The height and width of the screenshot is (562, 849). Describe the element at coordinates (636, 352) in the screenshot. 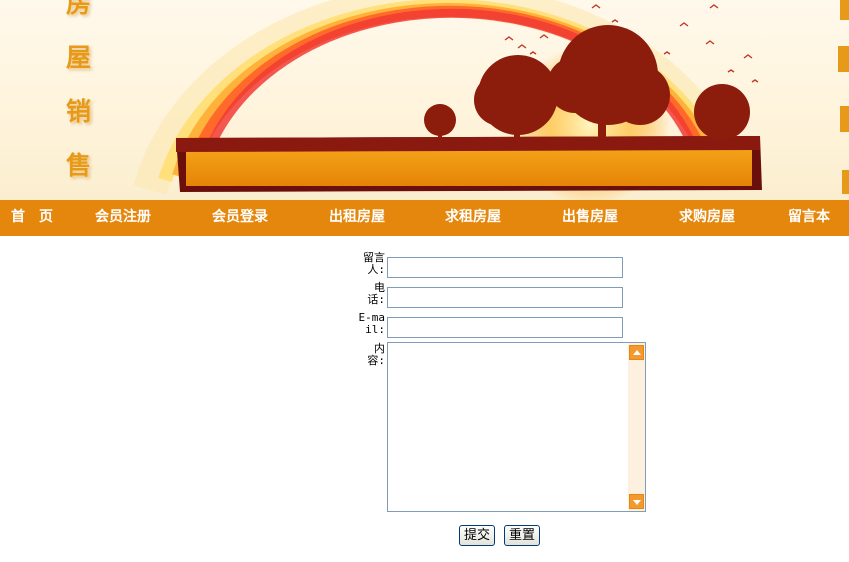

I see `scroll-up-arrow-icon` at that location.